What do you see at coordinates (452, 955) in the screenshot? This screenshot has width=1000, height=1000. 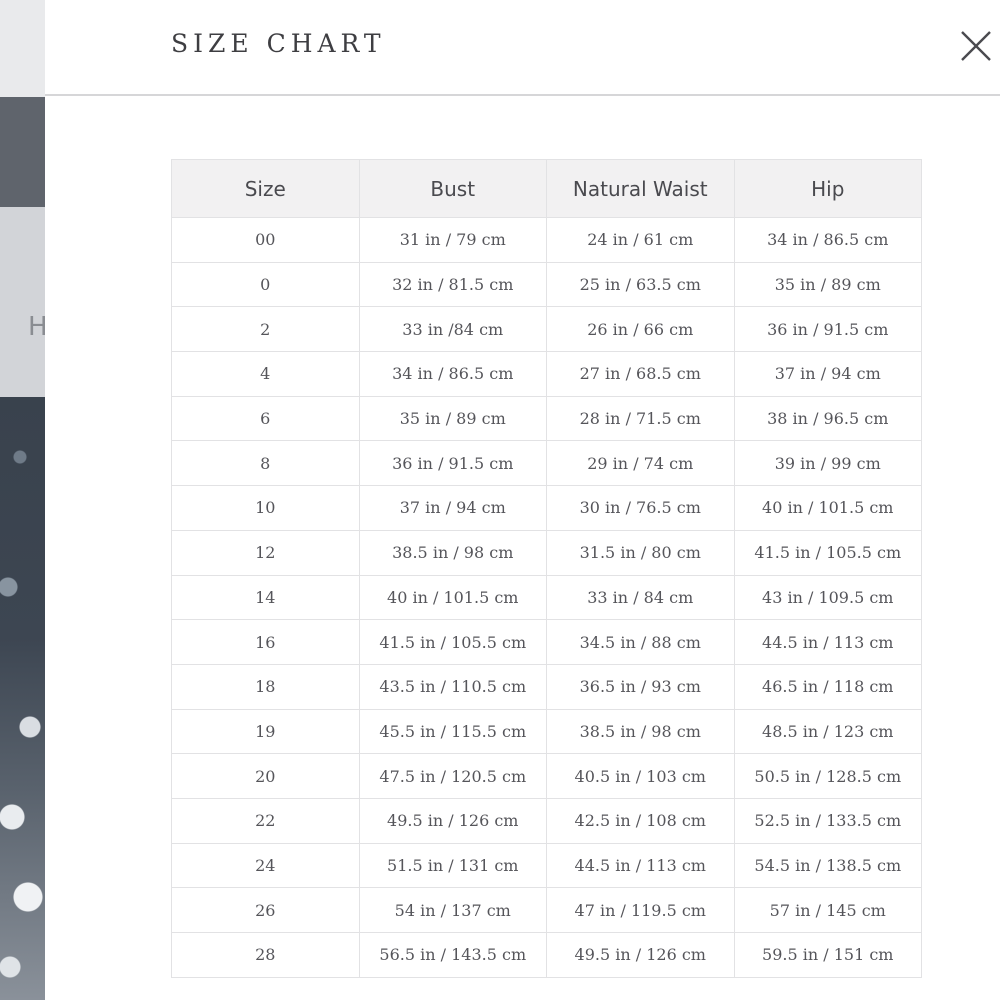 I see `cell-bust: 56.5 in / 143.5 cm` at bounding box center [452, 955].